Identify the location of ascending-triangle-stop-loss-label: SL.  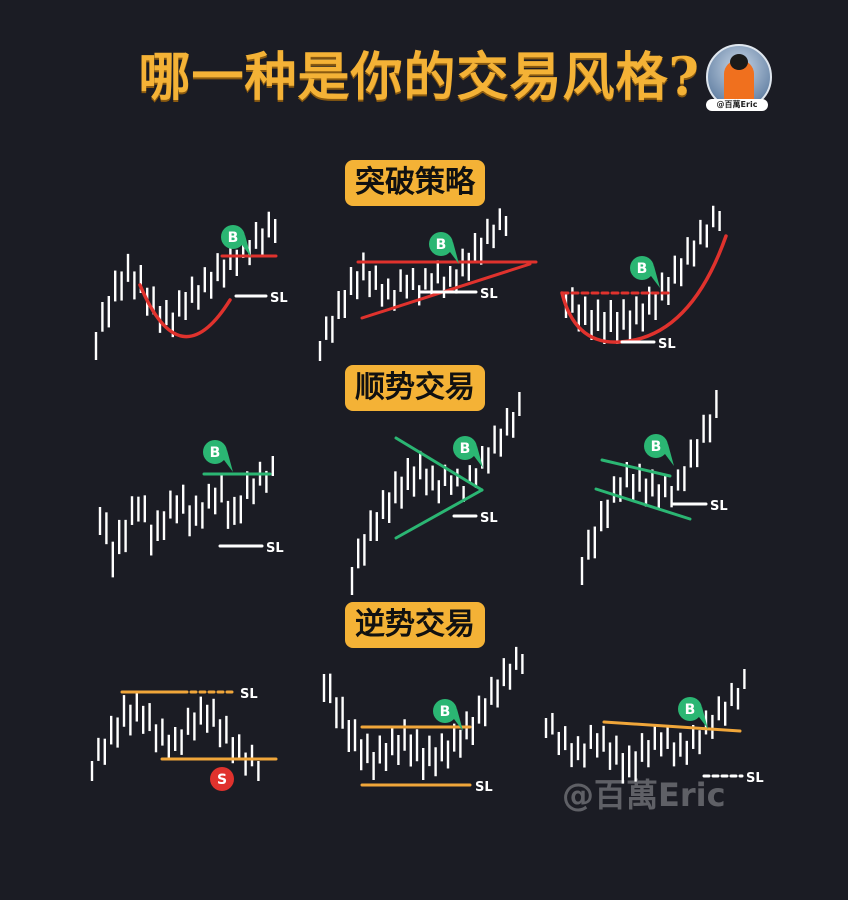
(489, 294).